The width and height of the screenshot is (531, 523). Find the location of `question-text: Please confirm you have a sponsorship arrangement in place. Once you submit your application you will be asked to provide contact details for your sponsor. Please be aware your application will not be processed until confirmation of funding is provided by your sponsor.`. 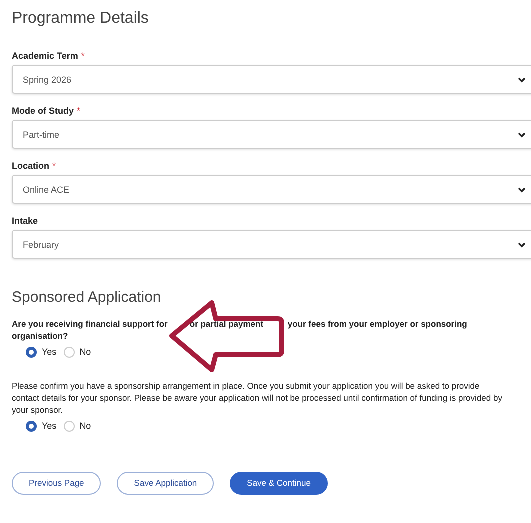

question-text: Please confirm you have a sponsorship arrangement in place. Once you submit your application you will be asked to provide contact details for your sponsor. Please be aware your application will not be processed until confirmation of funding is provided by your sponsor. is located at coordinates (258, 398).